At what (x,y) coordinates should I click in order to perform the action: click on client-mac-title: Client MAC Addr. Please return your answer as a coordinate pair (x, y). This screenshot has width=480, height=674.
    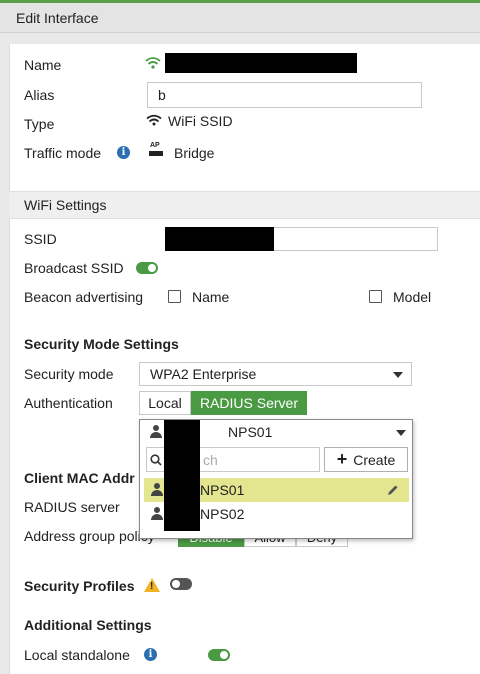
    Looking at the image, I should click on (79, 478).